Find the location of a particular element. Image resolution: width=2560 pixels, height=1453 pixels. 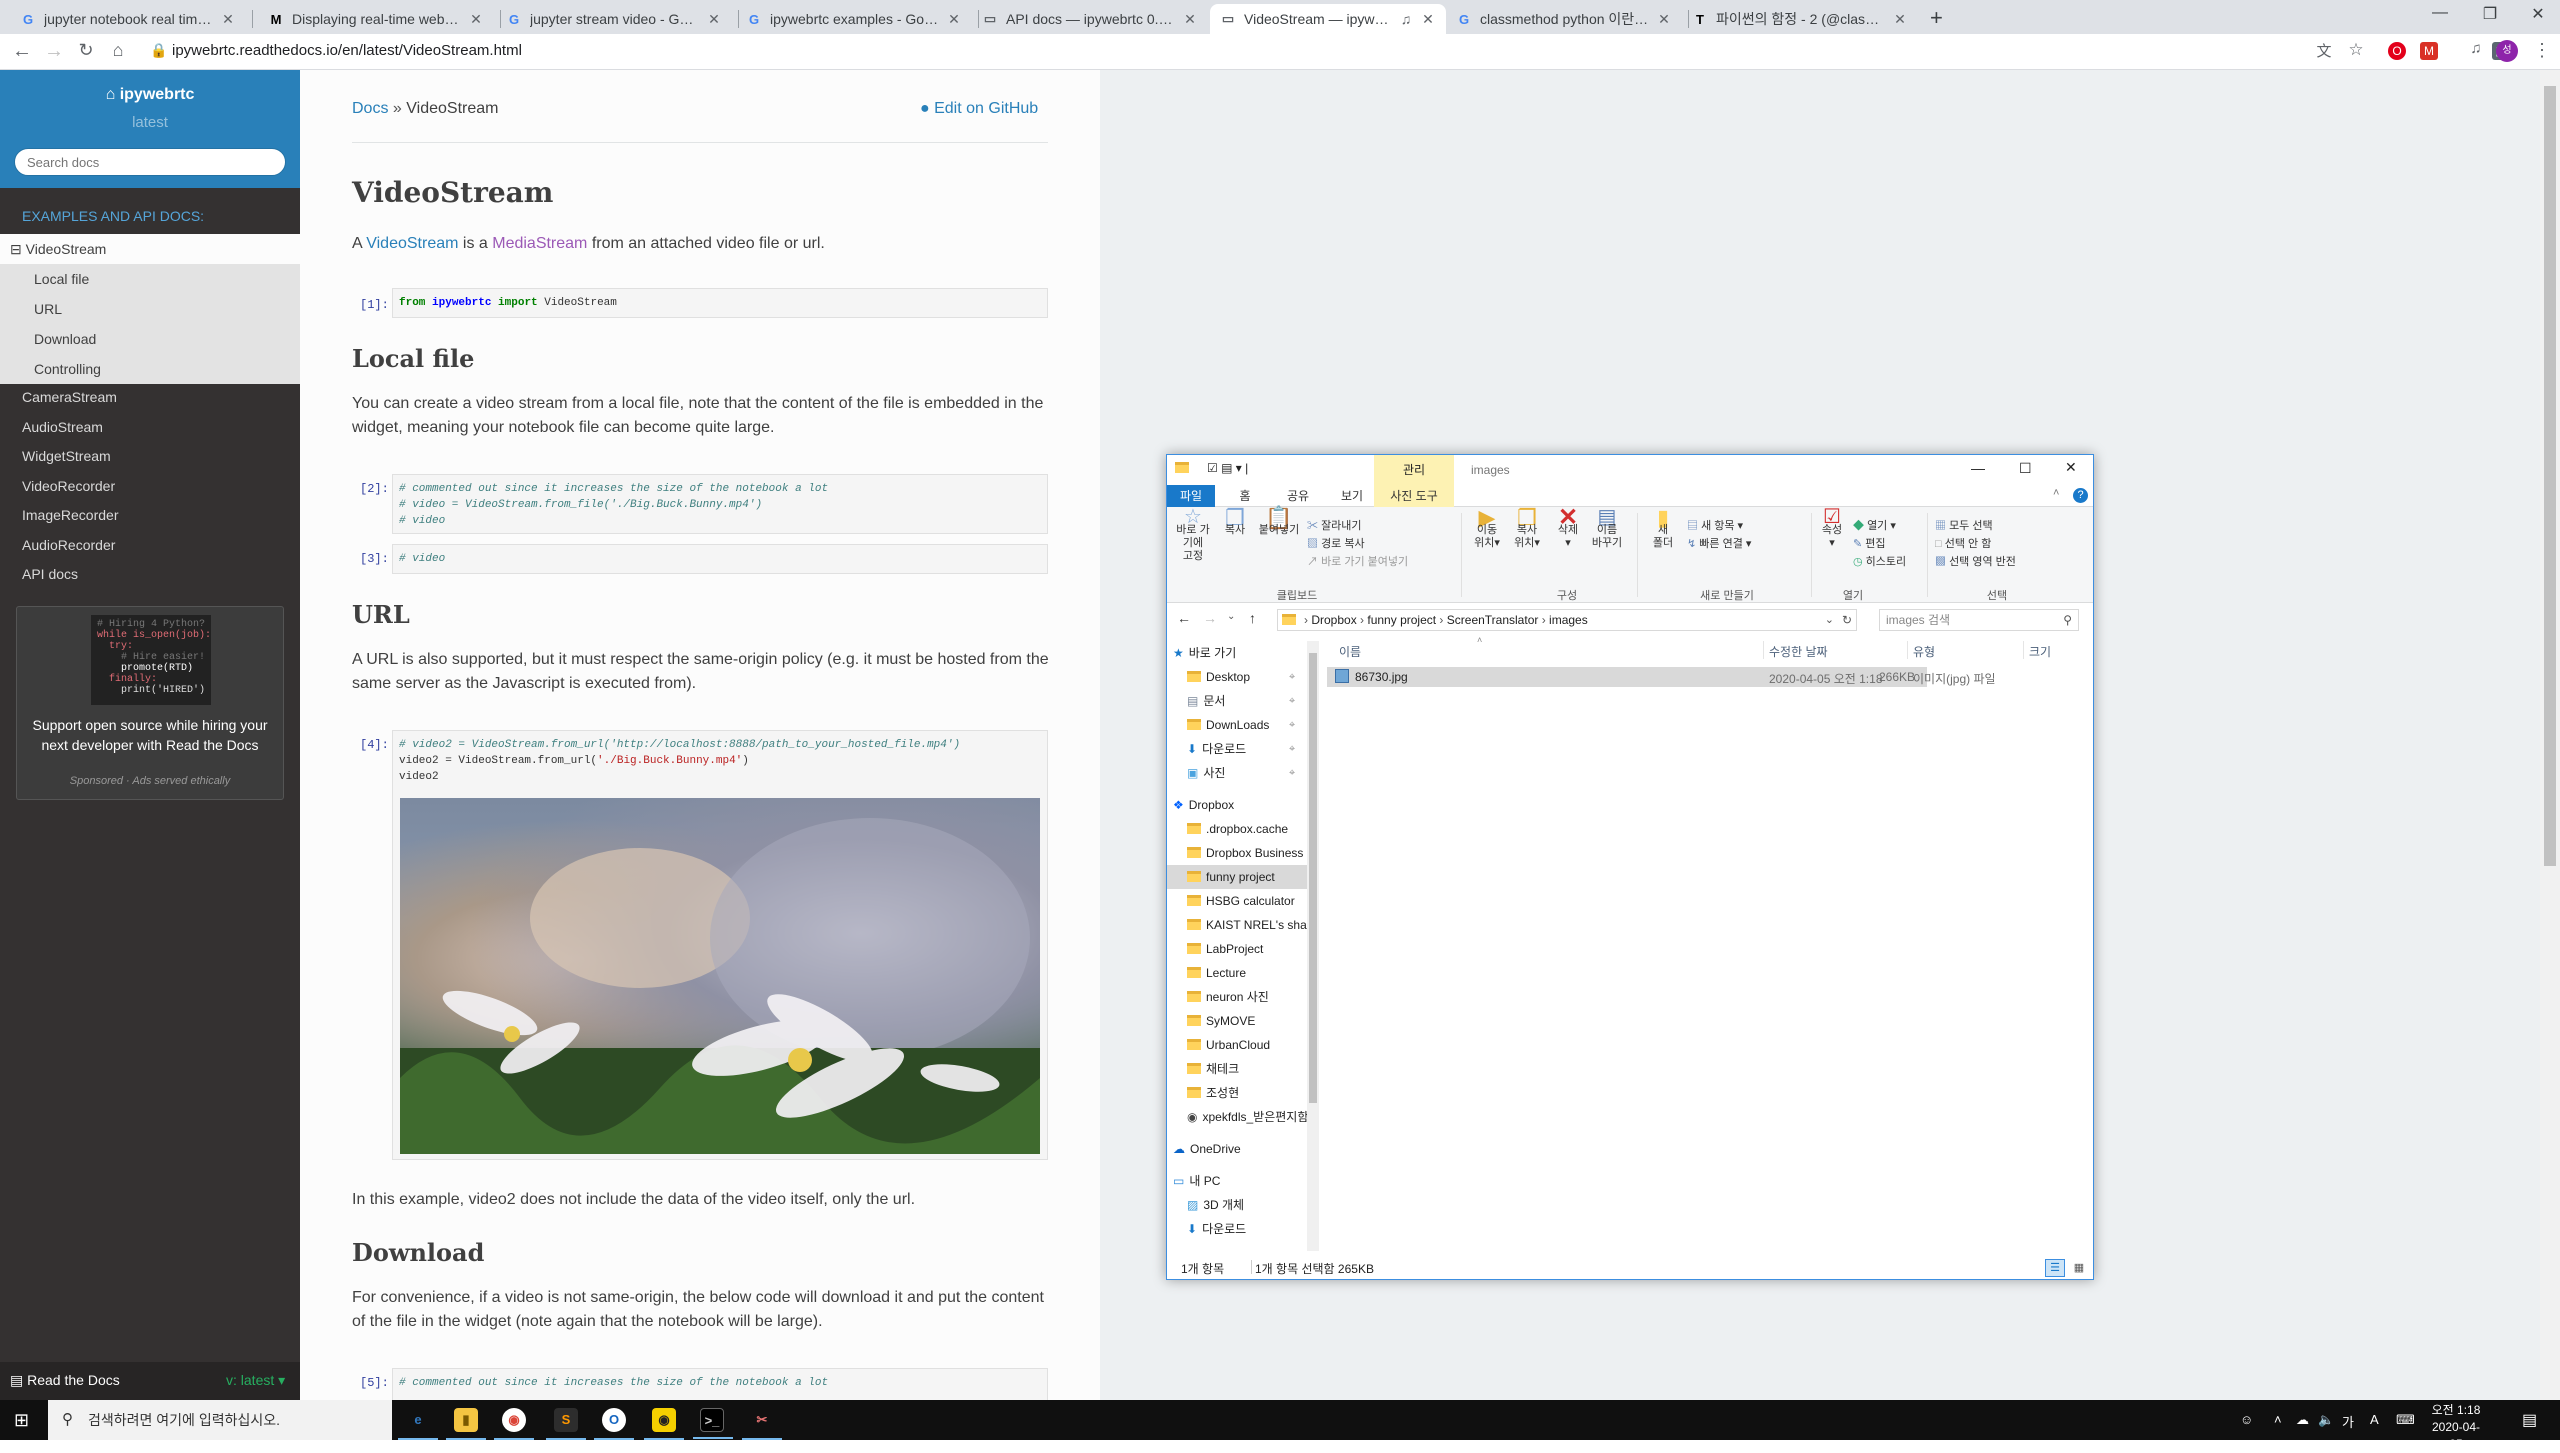

profile-avatar: 성 is located at coordinates (2507, 51).